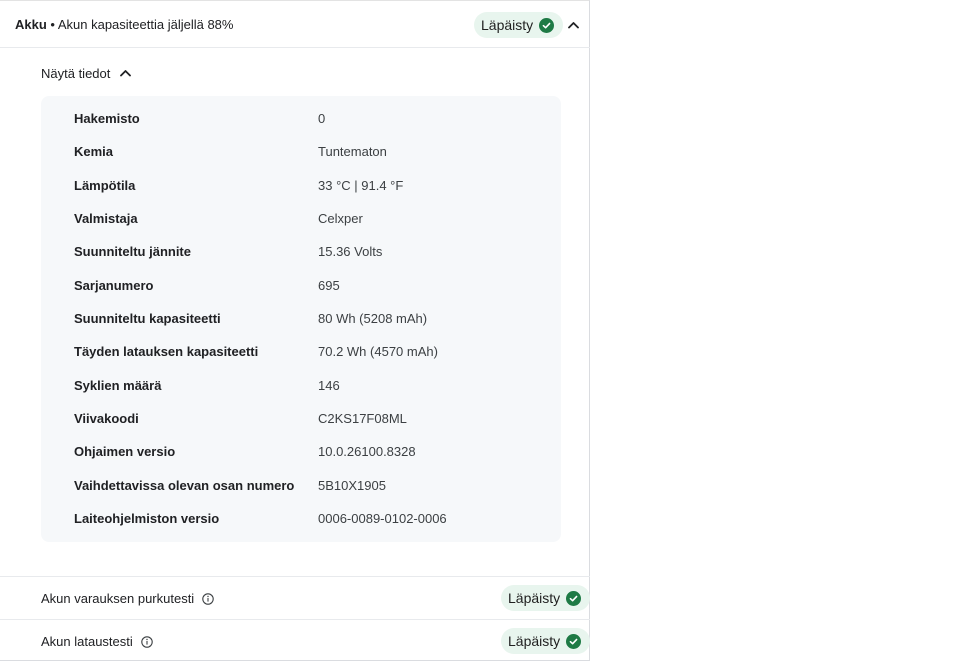 This screenshot has height=663, width=960. I want to click on show-details-toggle: Näytä tiedot, so click(86, 73).